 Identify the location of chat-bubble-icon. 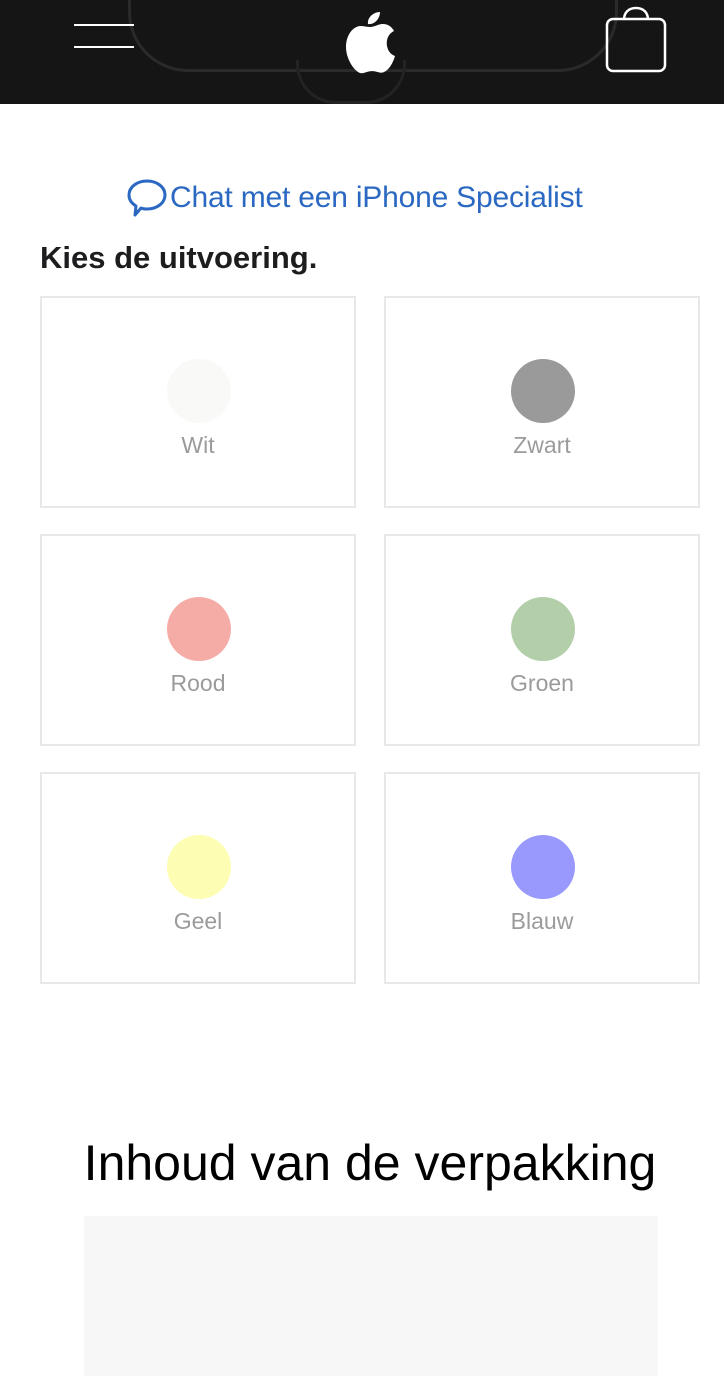
(147, 198).